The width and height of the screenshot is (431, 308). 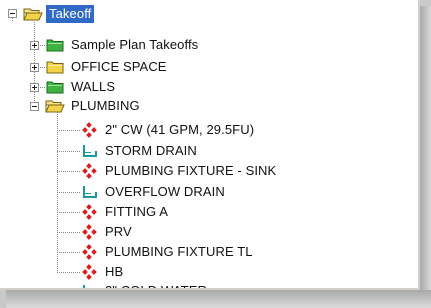 I want to click on tree-node-label: Takeoff, so click(x=70, y=14).